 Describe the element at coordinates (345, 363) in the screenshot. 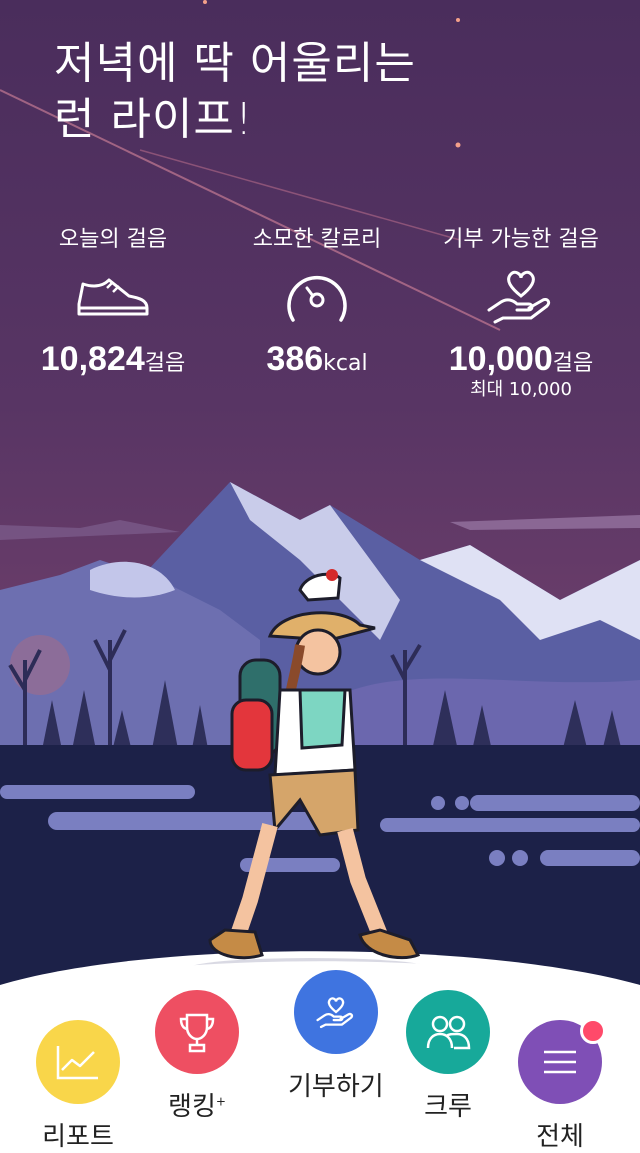

I see `stat-unit: kcal` at that location.